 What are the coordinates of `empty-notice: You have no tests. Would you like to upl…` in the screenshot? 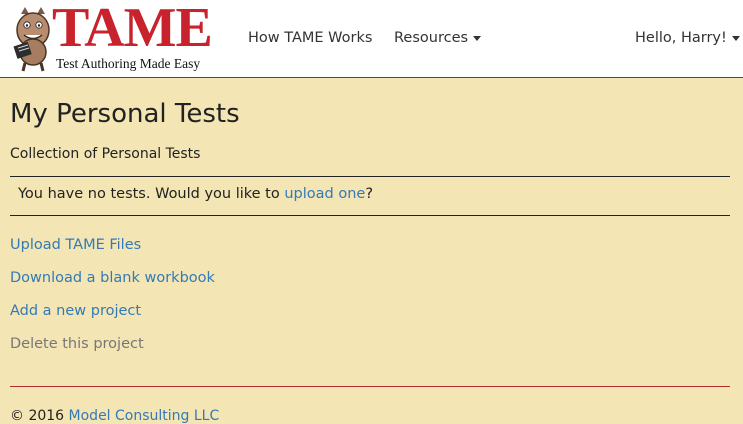 It's located at (370, 196).